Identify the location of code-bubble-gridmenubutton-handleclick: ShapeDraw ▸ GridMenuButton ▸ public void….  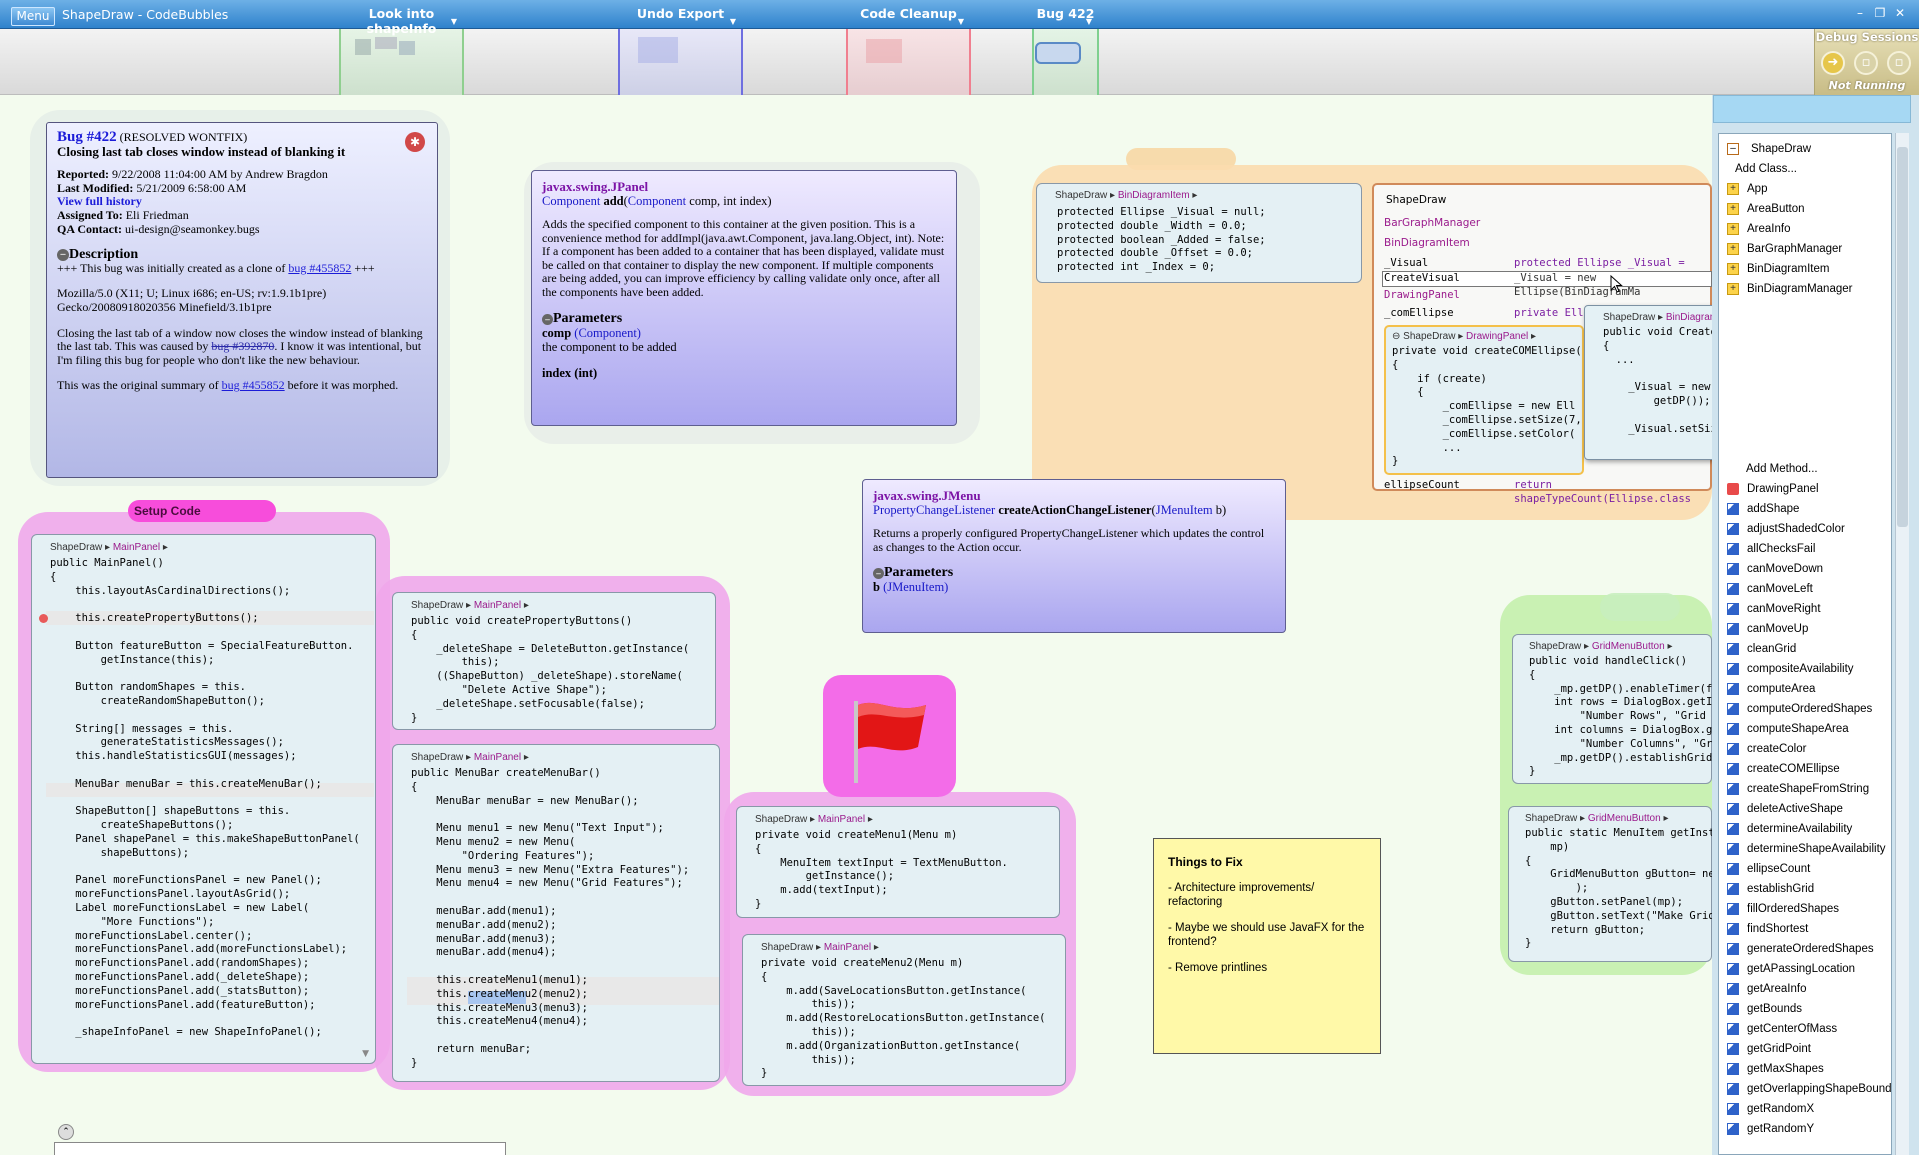
(1612, 709).